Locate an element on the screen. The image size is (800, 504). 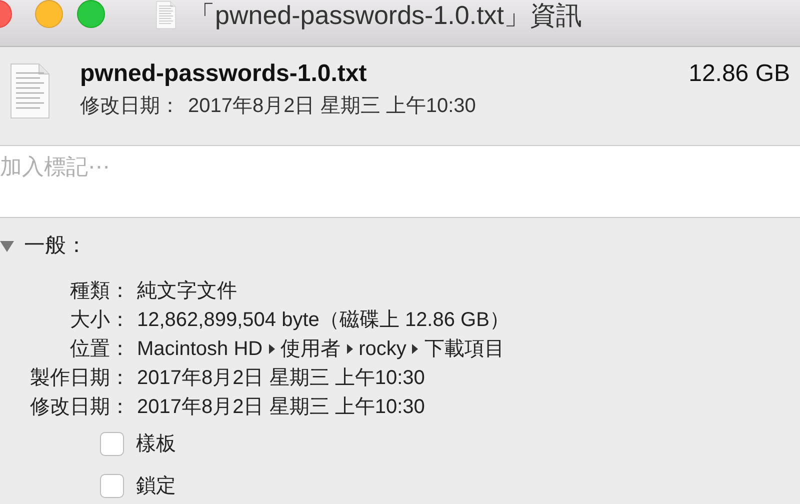
checkbox-label: 鎖定 is located at coordinates (156, 486).